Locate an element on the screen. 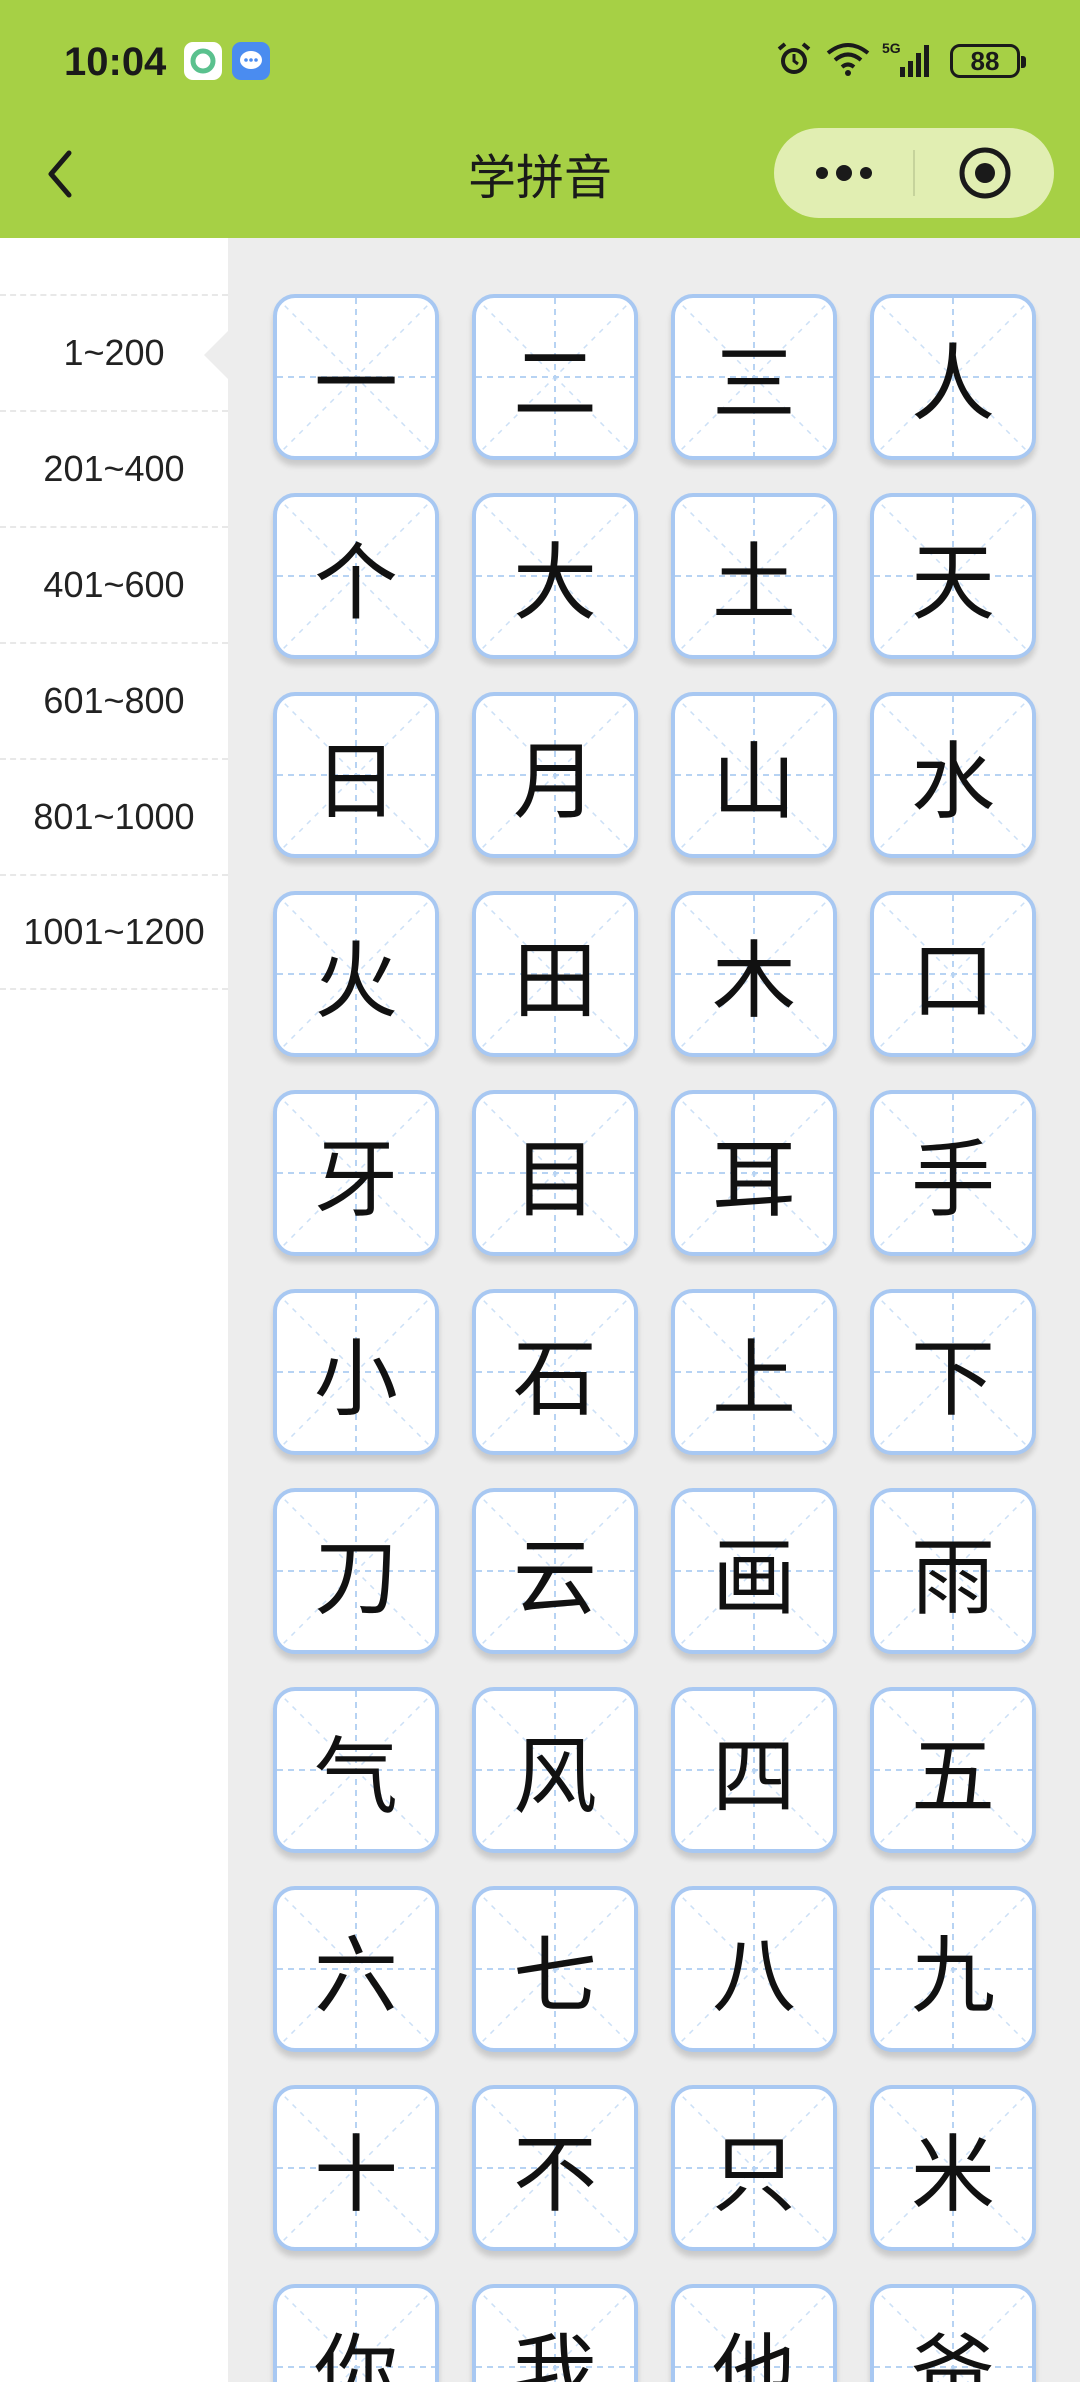 This screenshot has width=1080, height=2382. svg-text: 5G is located at coordinates (891, 48).